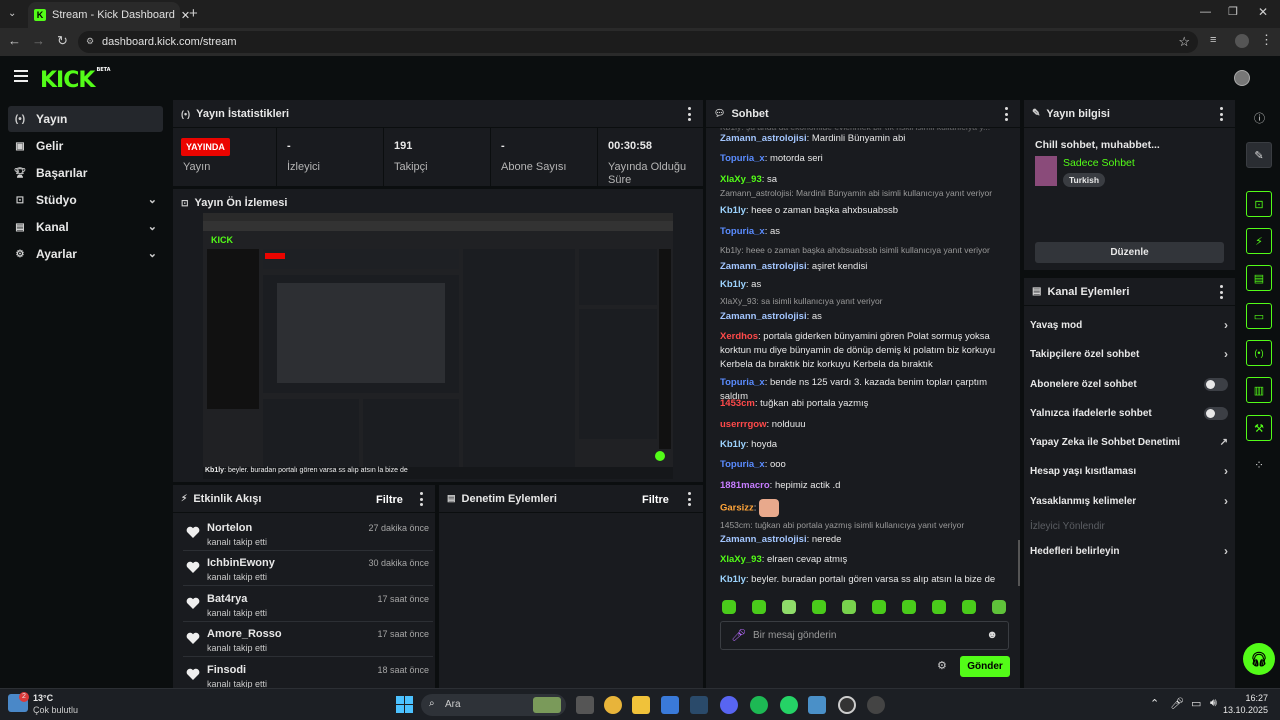 The height and width of the screenshot is (720, 1280). Describe the element at coordinates (1129, 442) in the screenshot. I see `action-ai-moderation: Yapay Zeka ile Sohbet Denetimi ↗` at that location.